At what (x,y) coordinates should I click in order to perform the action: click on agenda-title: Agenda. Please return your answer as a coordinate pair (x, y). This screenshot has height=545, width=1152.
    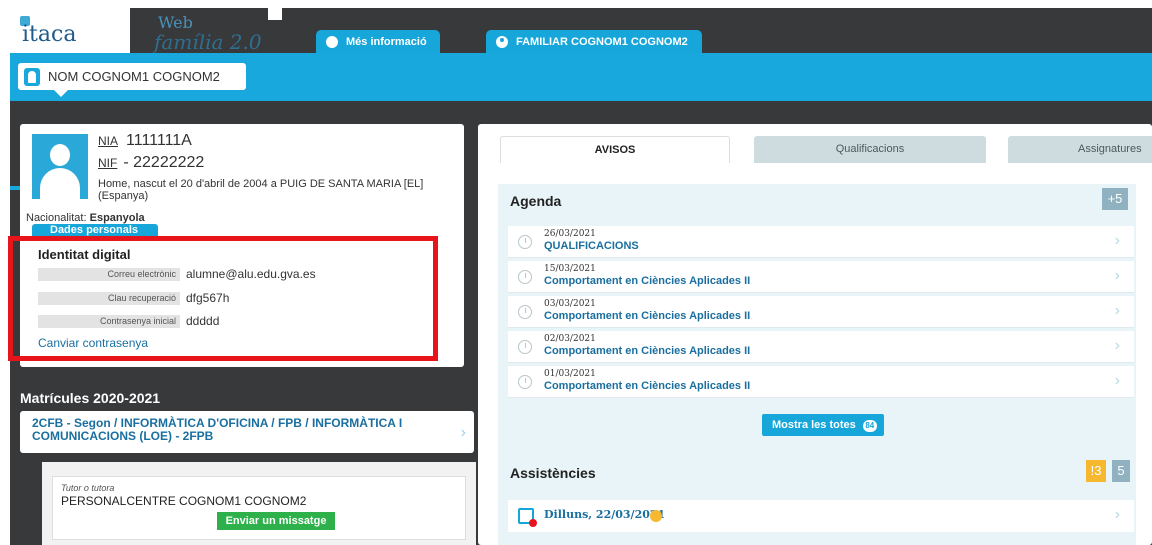
    Looking at the image, I should click on (536, 201).